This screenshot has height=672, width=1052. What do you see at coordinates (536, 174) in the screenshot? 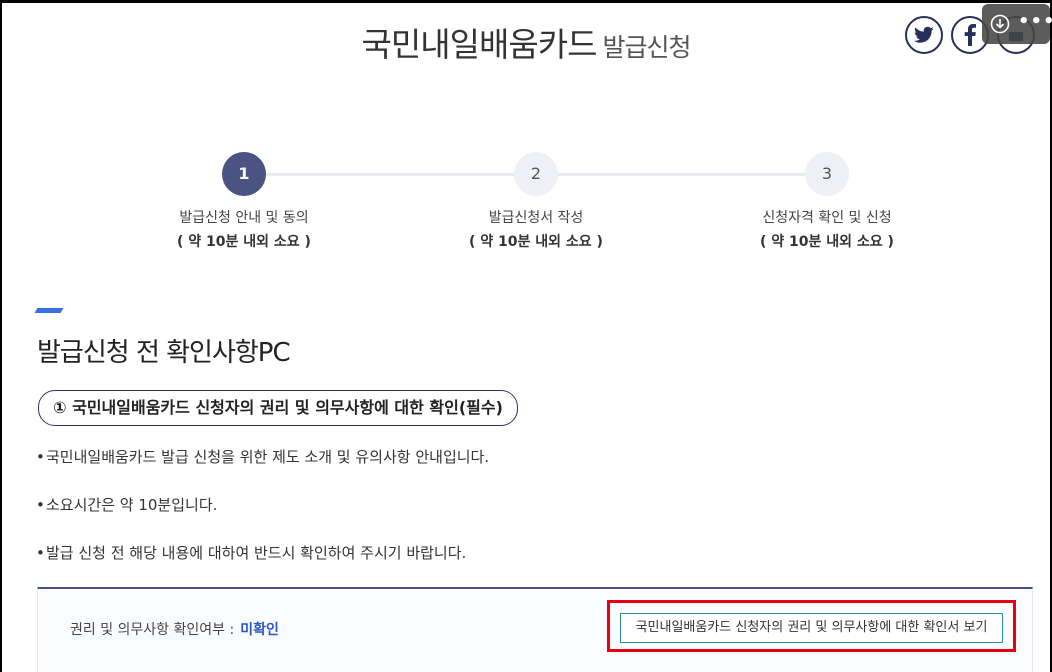
I see `step-2-circle: 2` at bounding box center [536, 174].